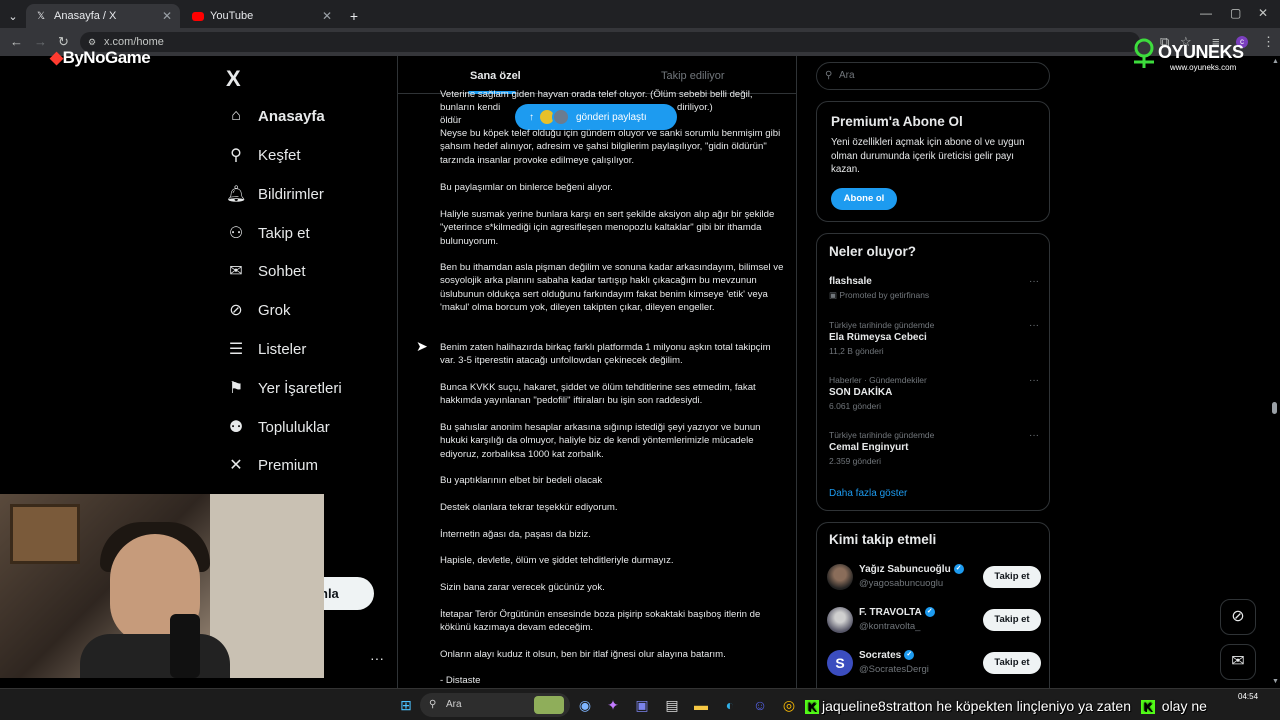  Describe the element at coordinates (279, 155) in the screenshot. I see `nav-item-label: Keşfet` at that location.